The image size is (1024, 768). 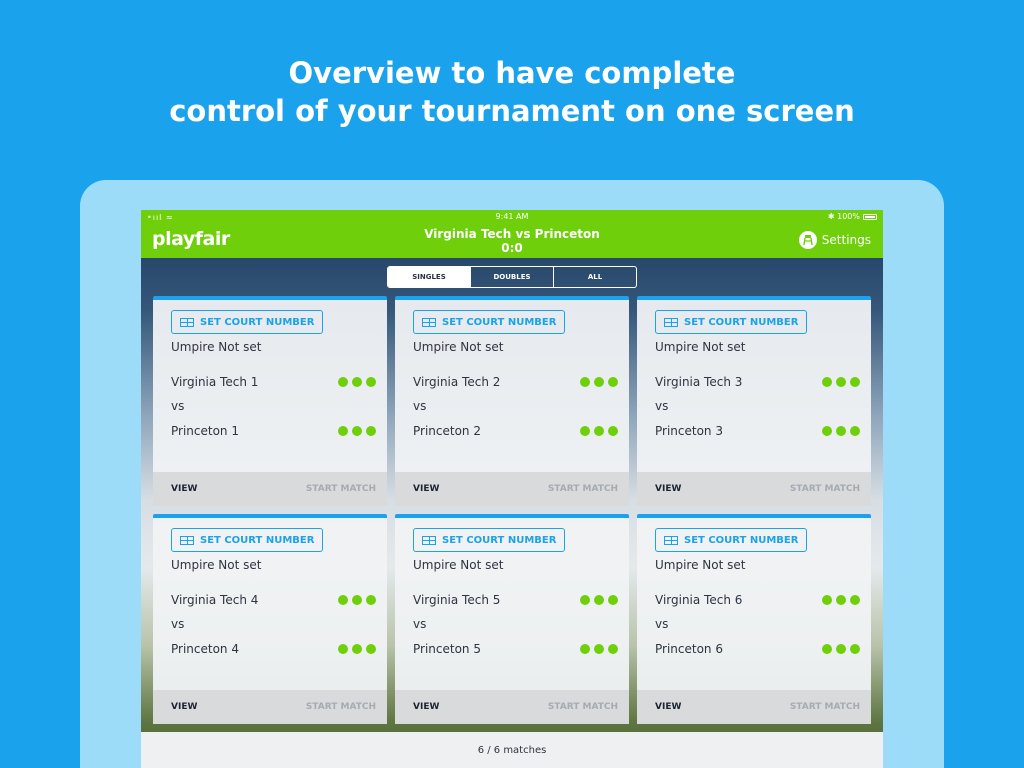 What do you see at coordinates (512, 73) in the screenshot?
I see `headline-line-1: Overview to have complete` at bounding box center [512, 73].